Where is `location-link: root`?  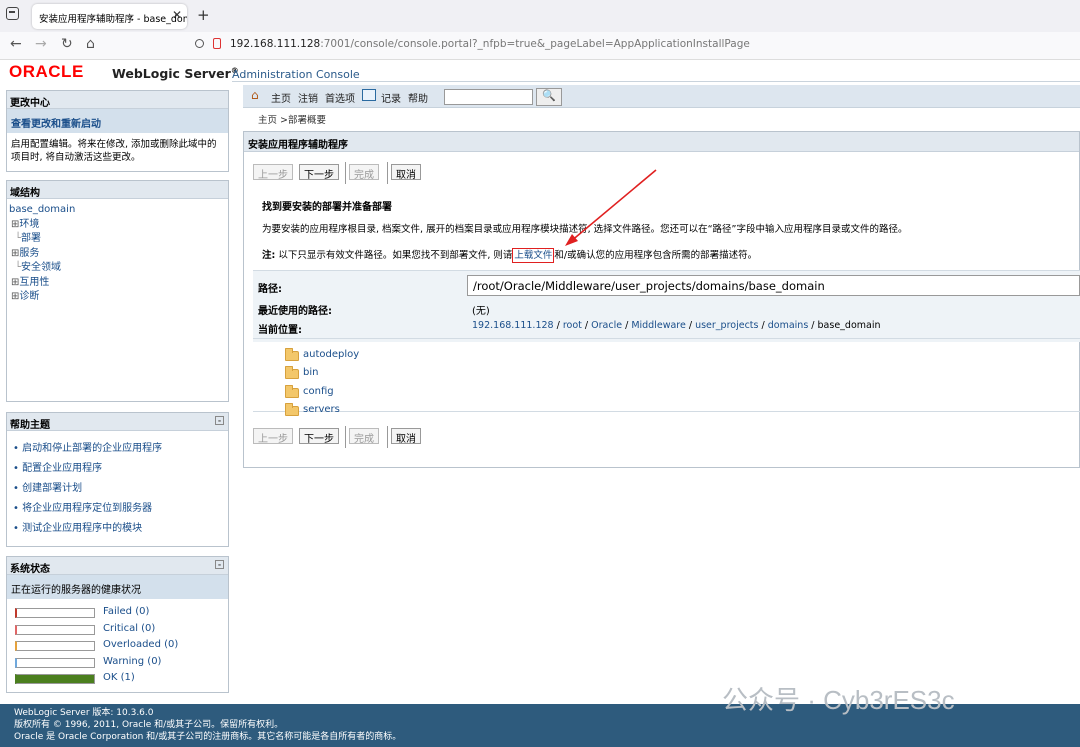 location-link: root is located at coordinates (572, 325).